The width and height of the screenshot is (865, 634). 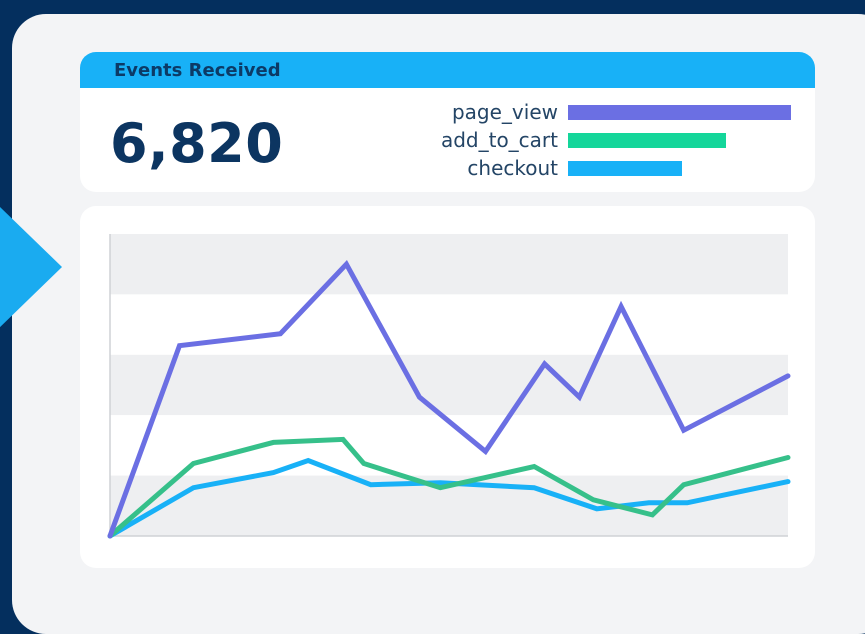 I want to click on legend-label: checkout, so click(x=512, y=168).